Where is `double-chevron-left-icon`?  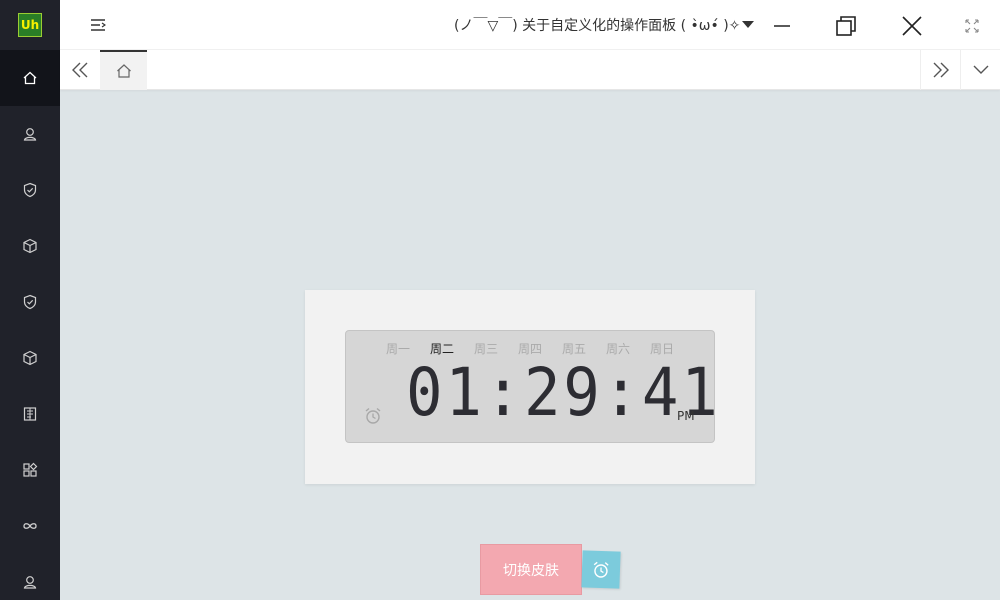
double-chevron-left-icon is located at coordinates (80, 70).